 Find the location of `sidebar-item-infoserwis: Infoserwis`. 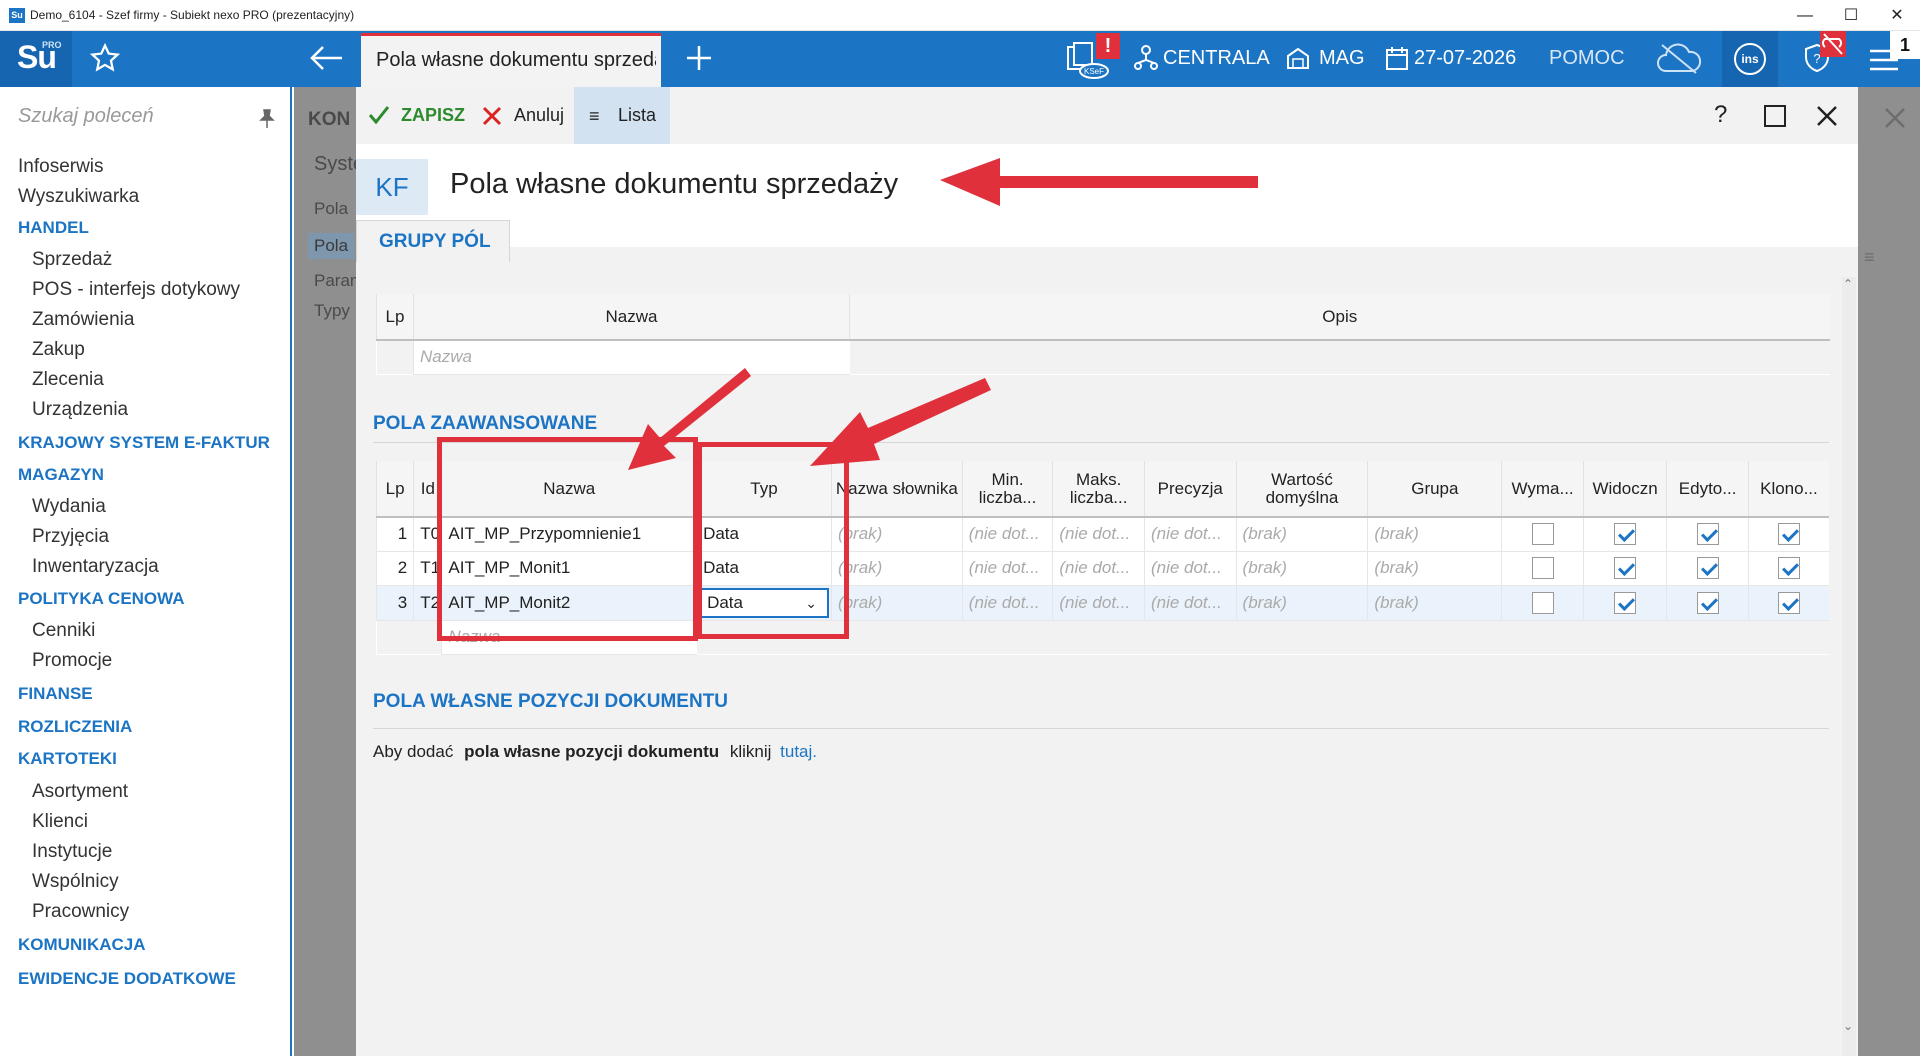

sidebar-item-infoserwis: Infoserwis is located at coordinates (61, 167).